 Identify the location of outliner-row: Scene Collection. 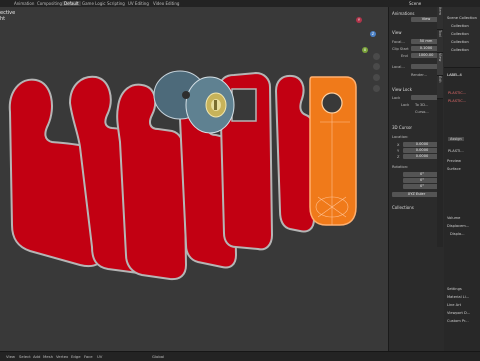
(462, 18).